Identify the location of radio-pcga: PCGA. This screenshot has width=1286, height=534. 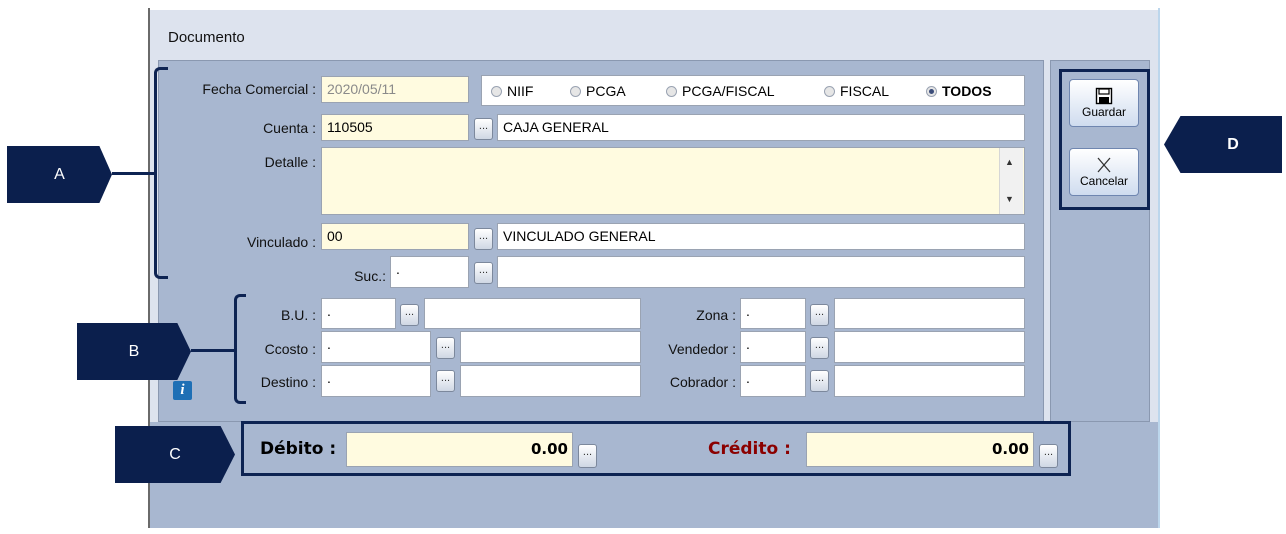
(598, 91).